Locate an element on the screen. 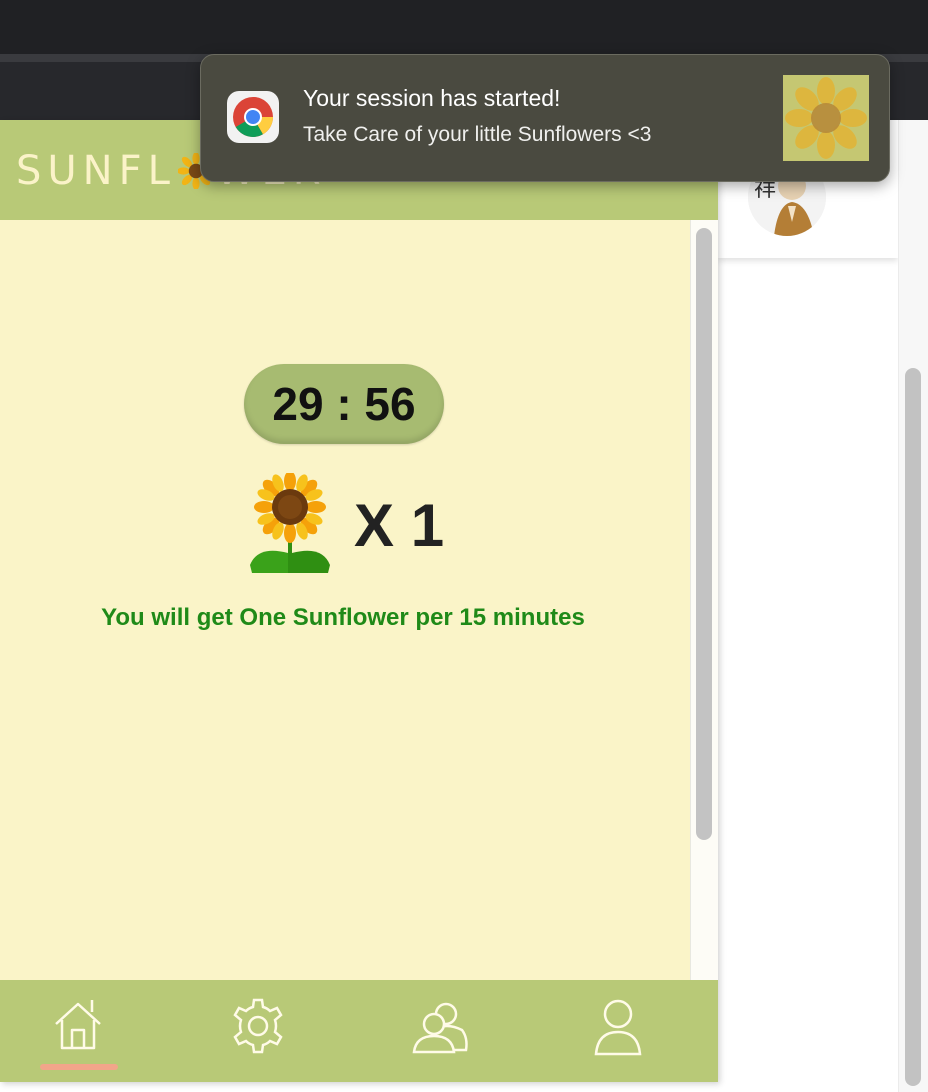 The image size is (928, 1092). notification-body: Take Care of your little Sunflowers <3 is located at coordinates (477, 134).